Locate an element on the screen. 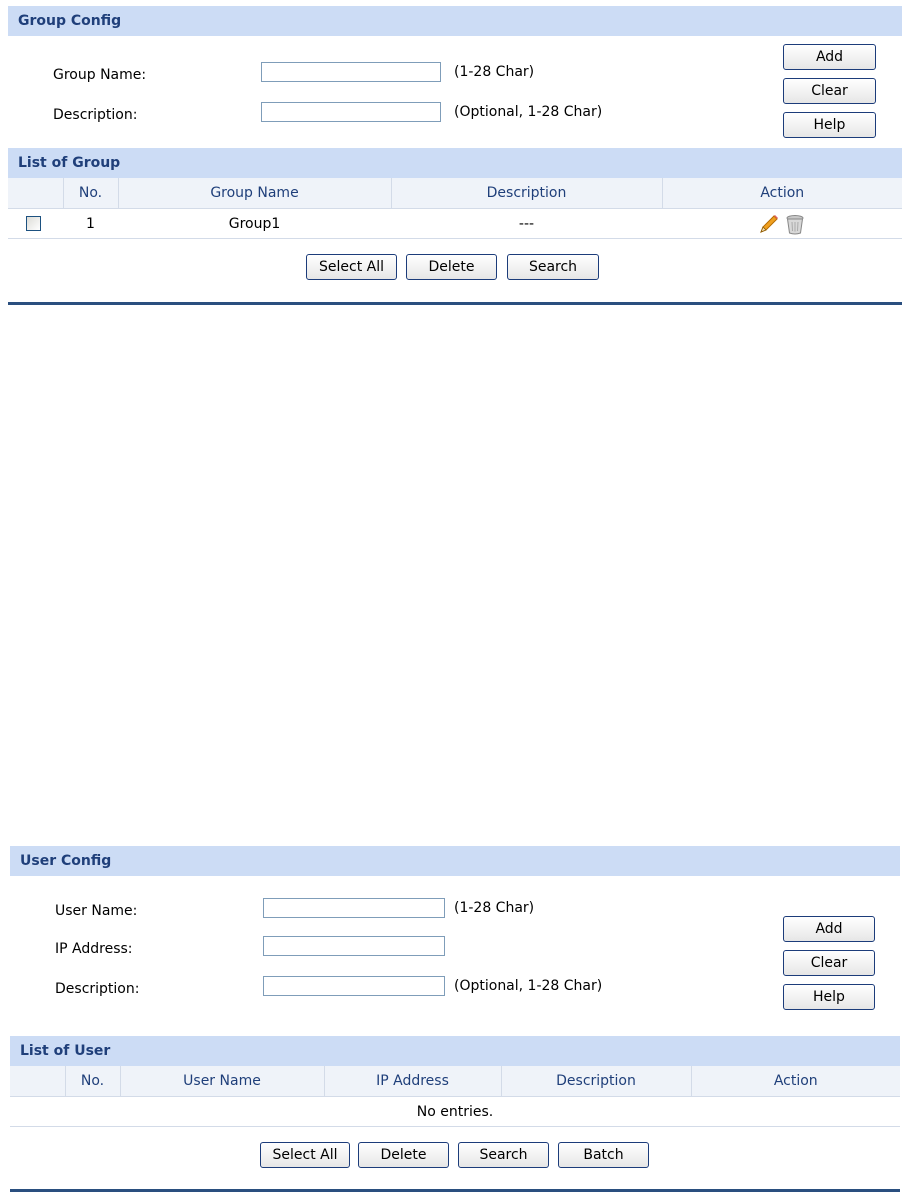  user-description-hint: (Optional, 1-28 Char) is located at coordinates (528, 986).